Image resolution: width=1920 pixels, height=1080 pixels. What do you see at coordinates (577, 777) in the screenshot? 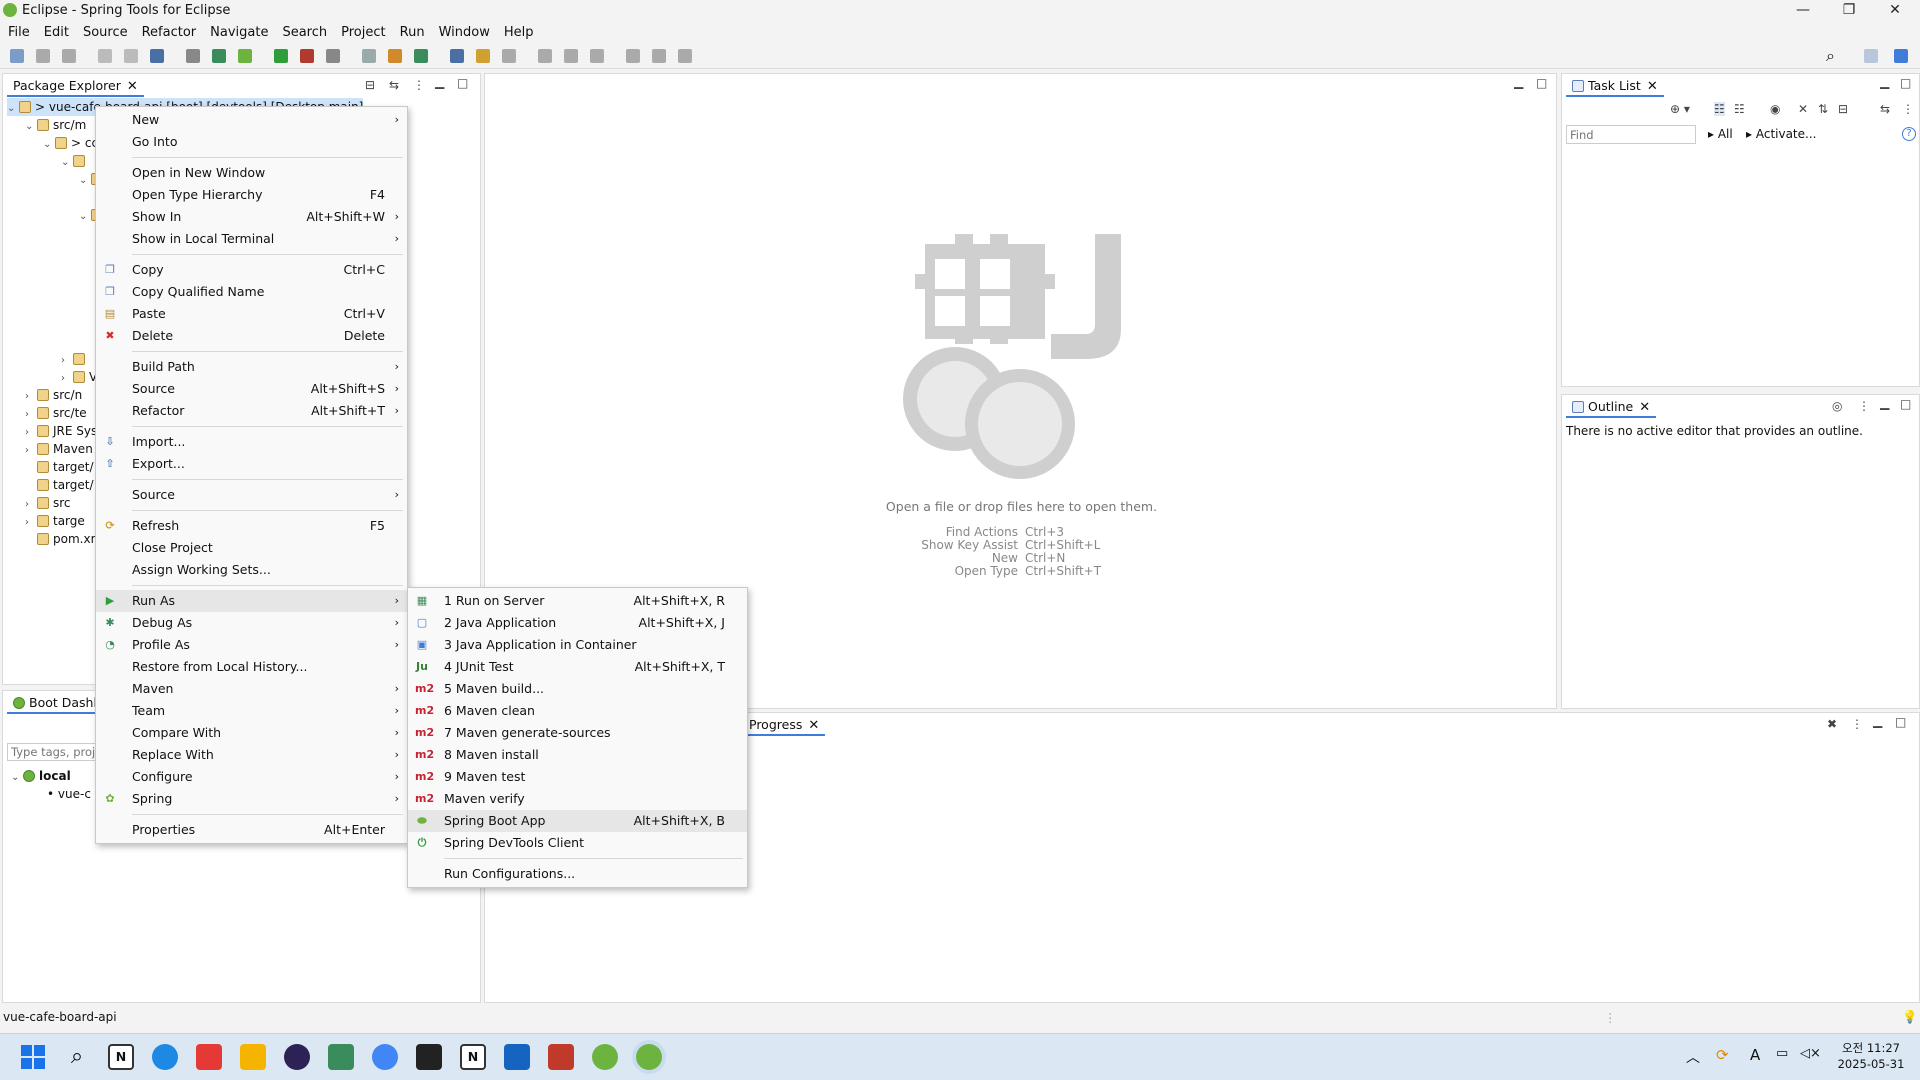
I see `menu-item-9-maven-test: m2 9 Maven test` at bounding box center [577, 777].